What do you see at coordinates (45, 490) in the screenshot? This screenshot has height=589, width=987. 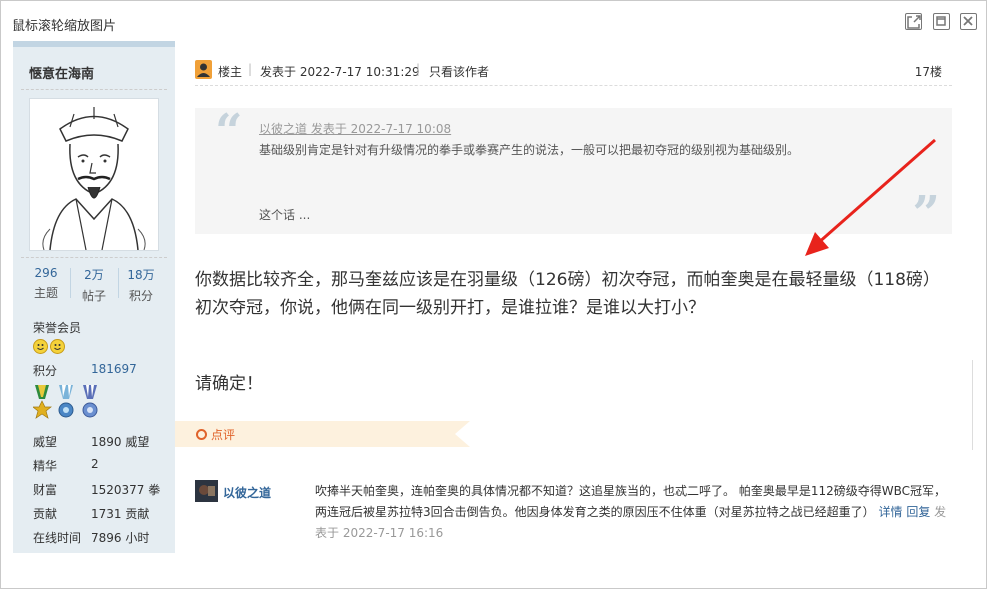 I see `info-key: 财富` at bounding box center [45, 490].